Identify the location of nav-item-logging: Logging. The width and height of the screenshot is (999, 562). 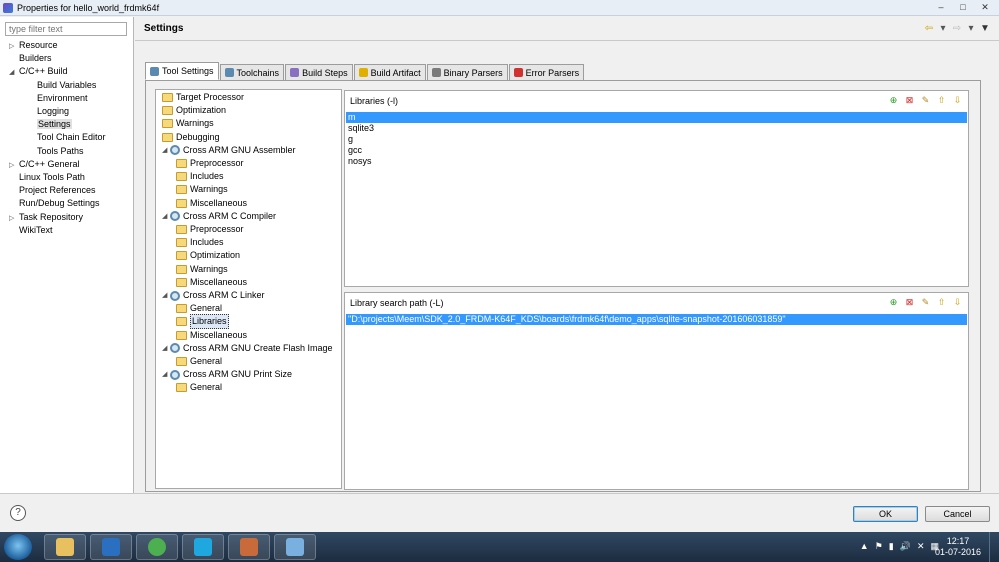
(46, 111).